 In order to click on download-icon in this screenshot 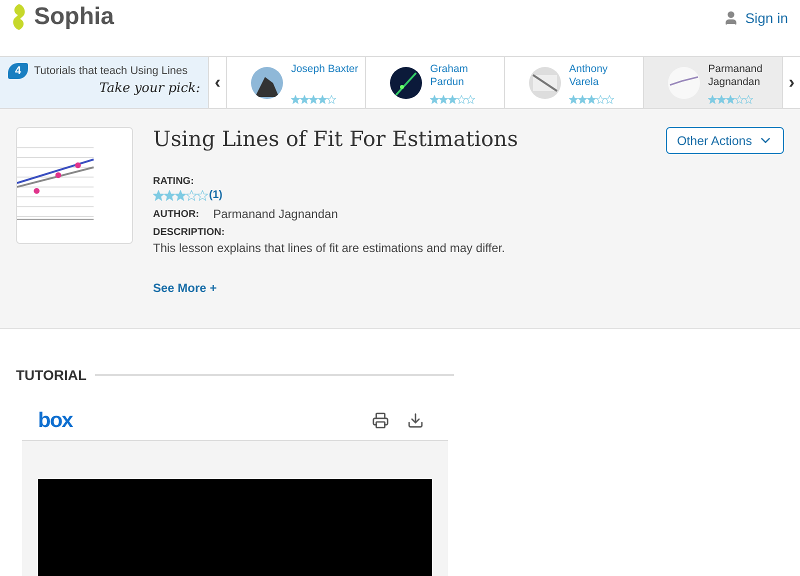, I will do `click(415, 420)`.